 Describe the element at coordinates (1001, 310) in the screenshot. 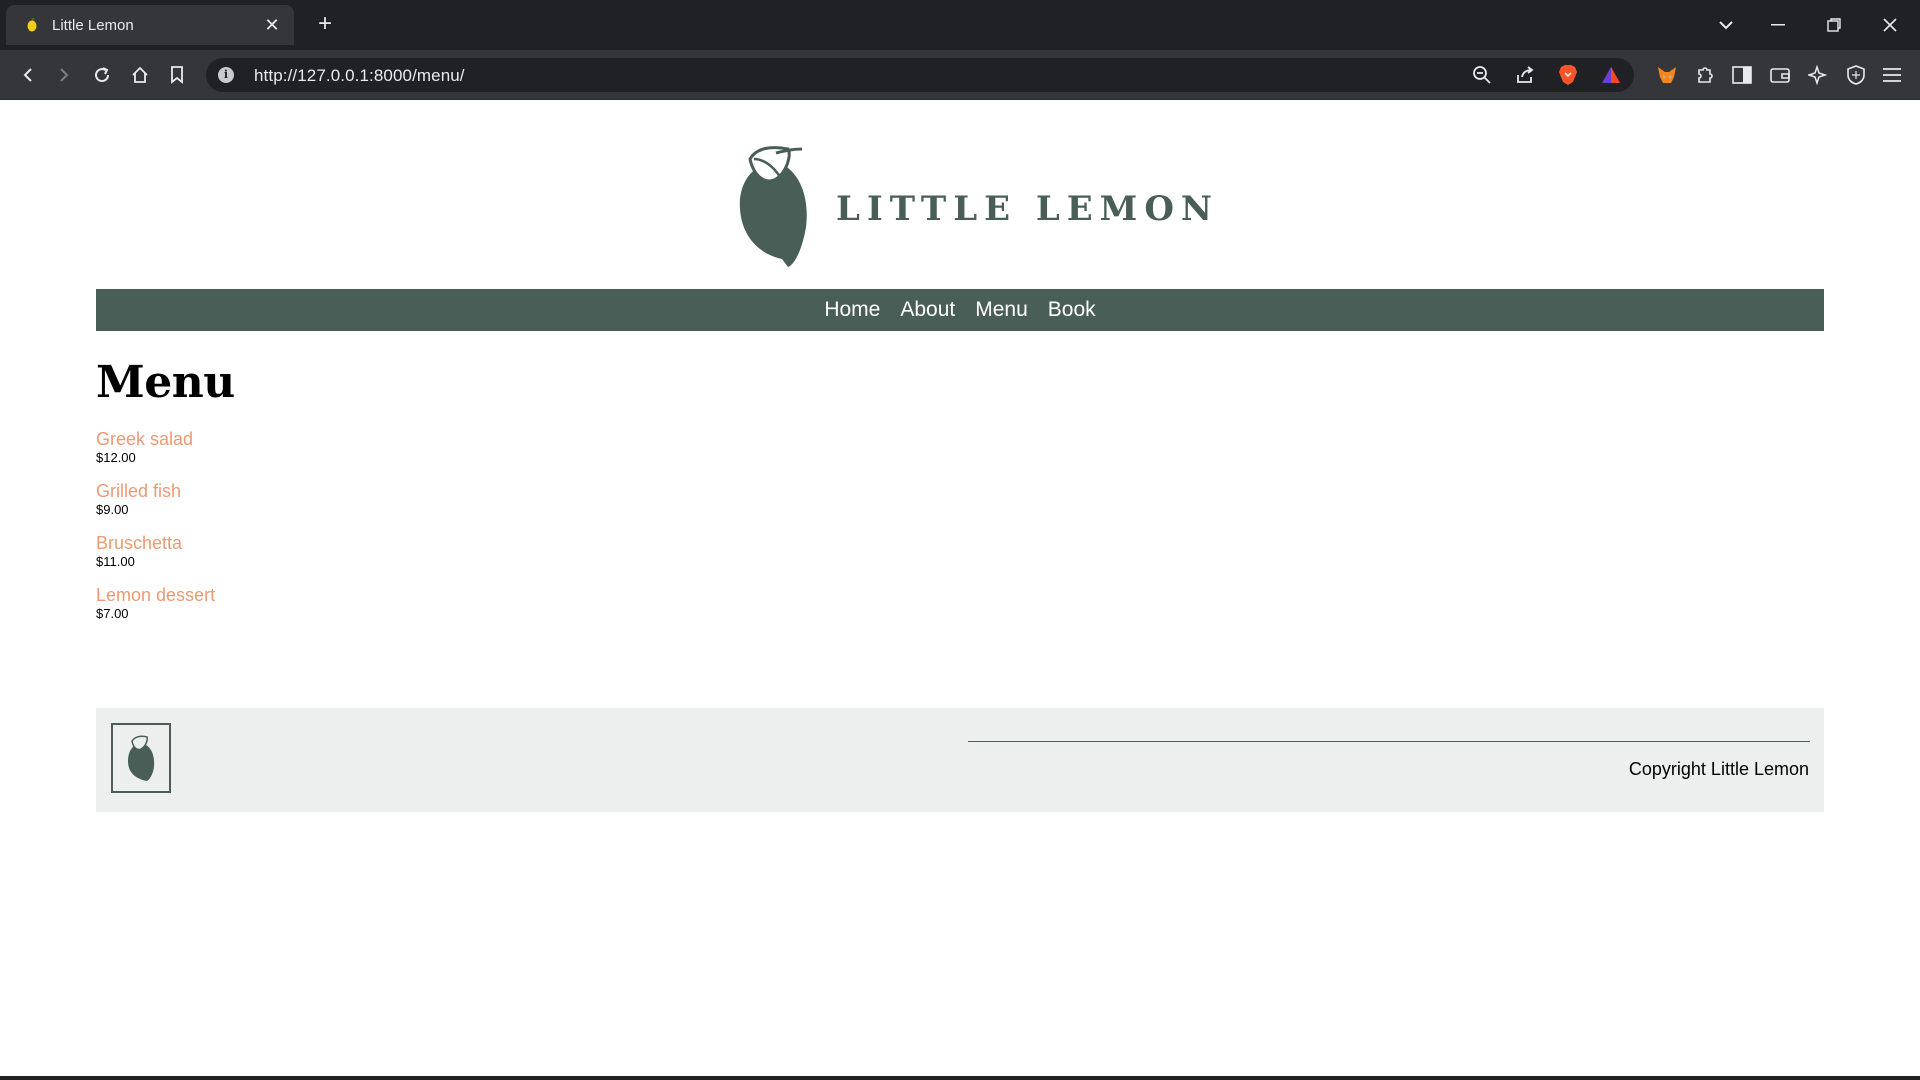

I see `nav-link-menu: Menu` at that location.